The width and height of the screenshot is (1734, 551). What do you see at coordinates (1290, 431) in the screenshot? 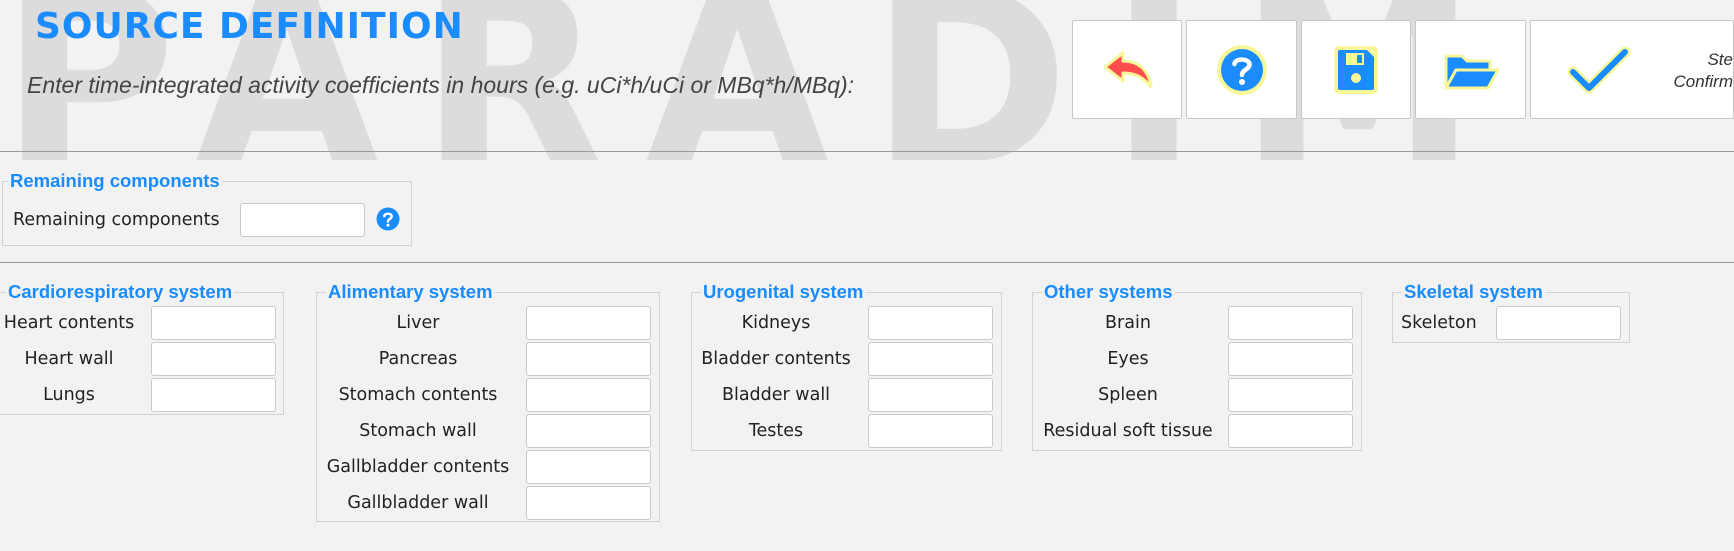
I see `residual-soft-tissue-input` at bounding box center [1290, 431].